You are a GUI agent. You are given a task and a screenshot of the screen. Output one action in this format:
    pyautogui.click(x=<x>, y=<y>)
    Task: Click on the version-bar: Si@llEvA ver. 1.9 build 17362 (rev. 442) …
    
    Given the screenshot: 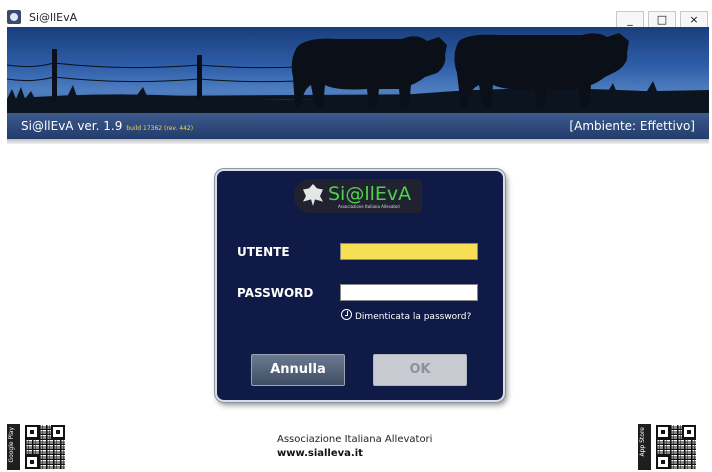 What is the action you would take?
    pyautogui.click(x=358, y=126)
    